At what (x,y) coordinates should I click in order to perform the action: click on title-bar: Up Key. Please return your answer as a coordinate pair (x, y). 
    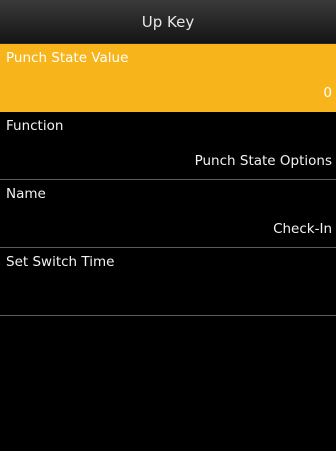
    Looking at the image, I should click on (168, 22).